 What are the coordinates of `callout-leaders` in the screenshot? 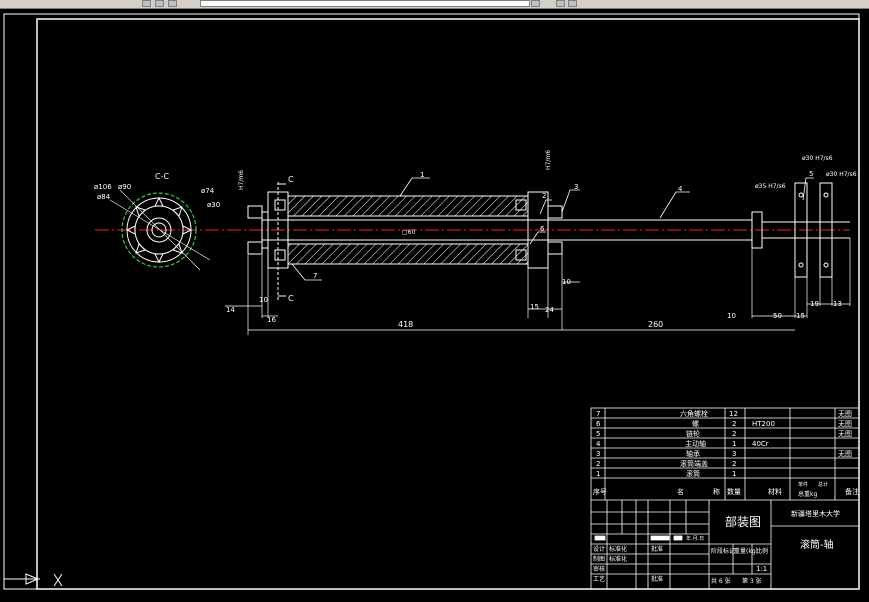 It's located at (552, 229).